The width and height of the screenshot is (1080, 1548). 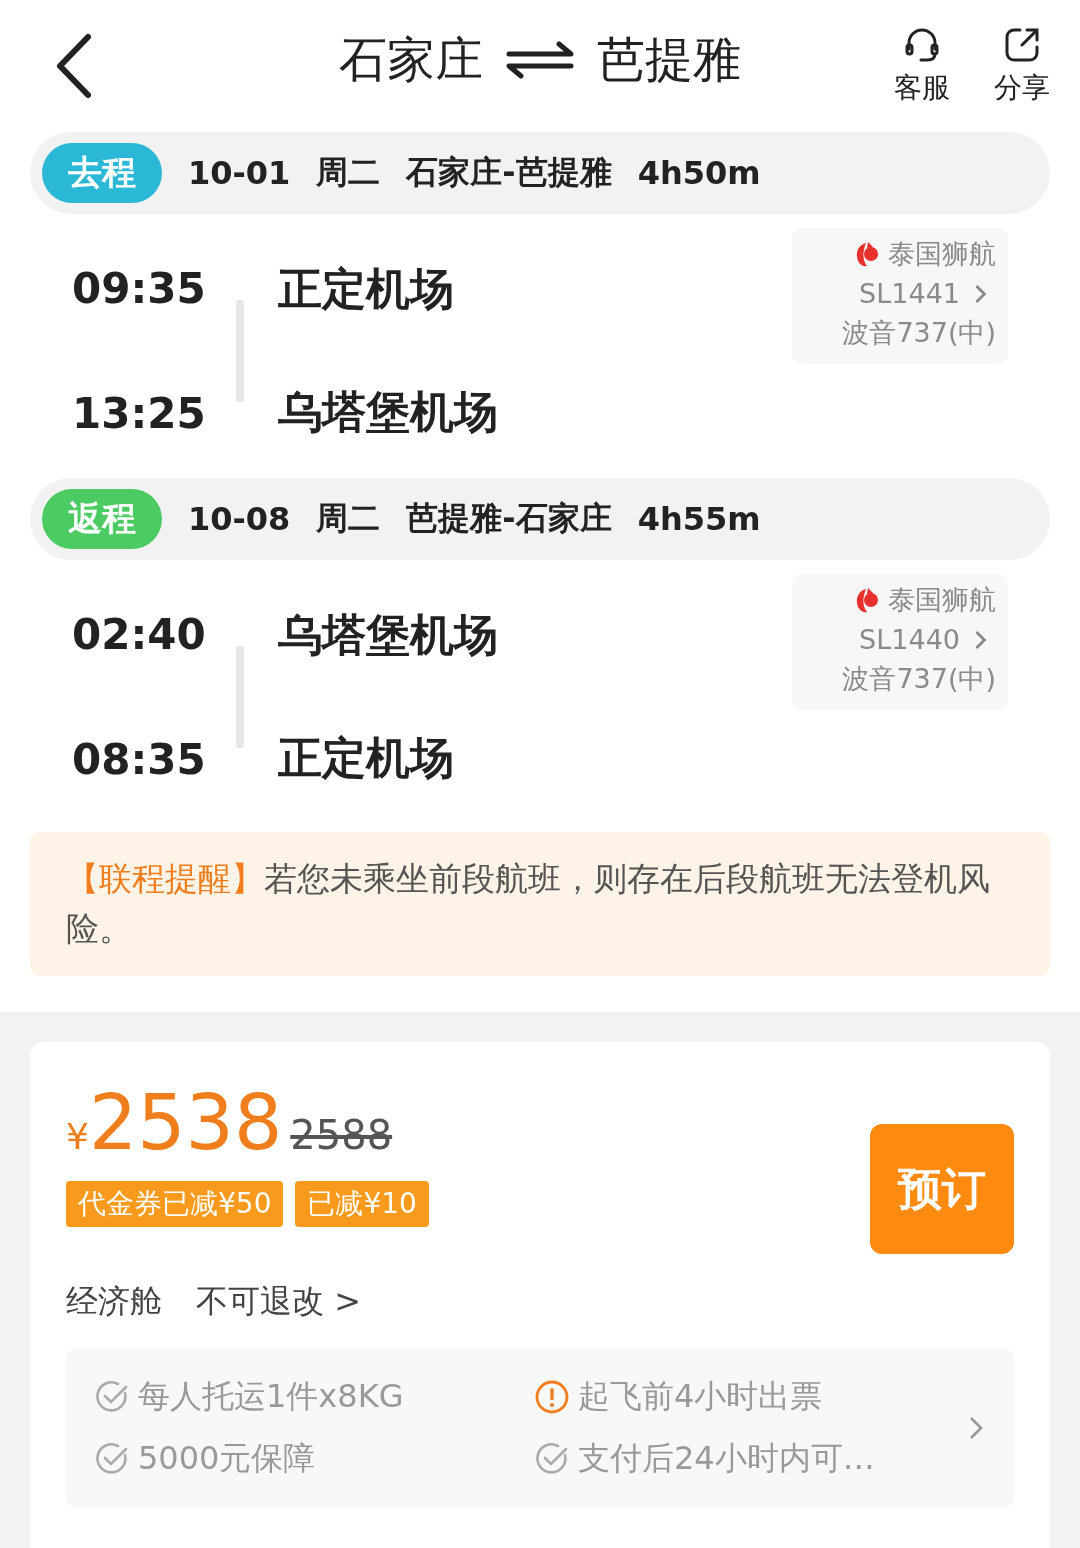 I want to click on flight-info-card: 泰国狮航 SL1441 波音737(中), so click(x=900, y=296).